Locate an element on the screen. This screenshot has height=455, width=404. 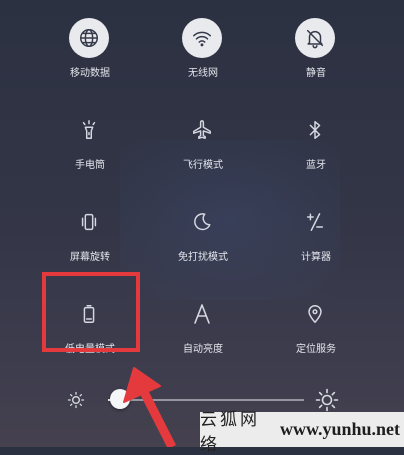
tile-label: 无线网 is located at coordinates (203, 73).